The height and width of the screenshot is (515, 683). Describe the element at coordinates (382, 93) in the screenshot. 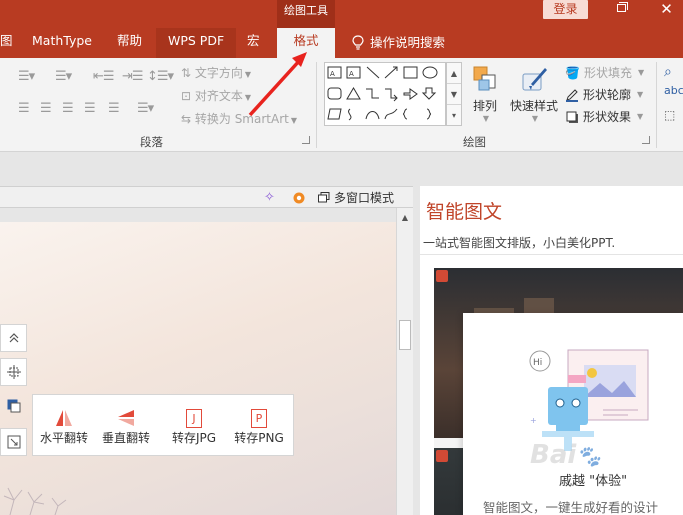

I see `shapes-icon-grid: A A` at that location.